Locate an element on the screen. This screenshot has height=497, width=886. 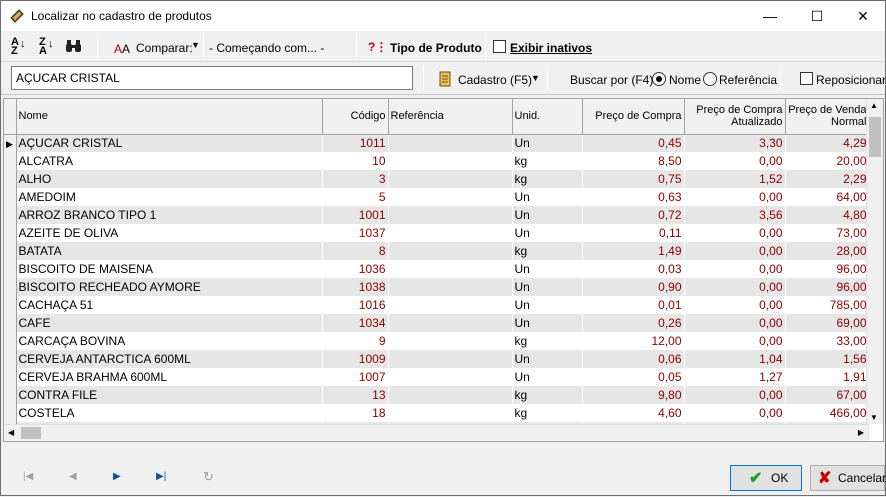
tipo-produto-button: Tipo de Produto is located at coordinates (436, 48).